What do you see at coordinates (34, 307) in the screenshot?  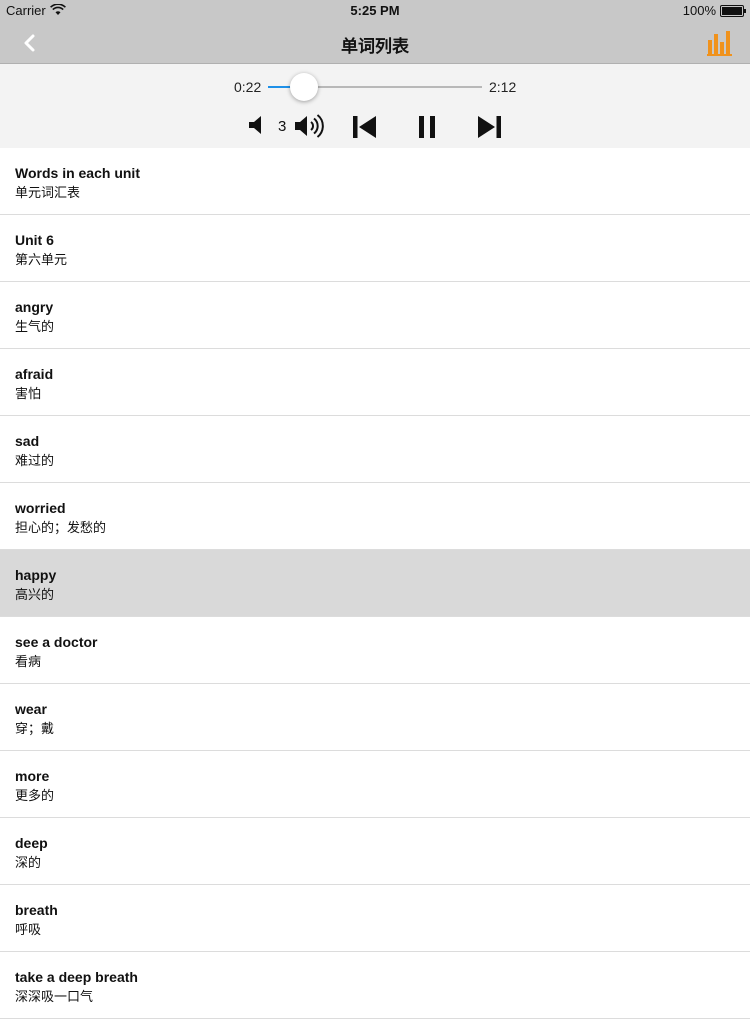 I see `word-english: angry` at bounding box center [34, 307].